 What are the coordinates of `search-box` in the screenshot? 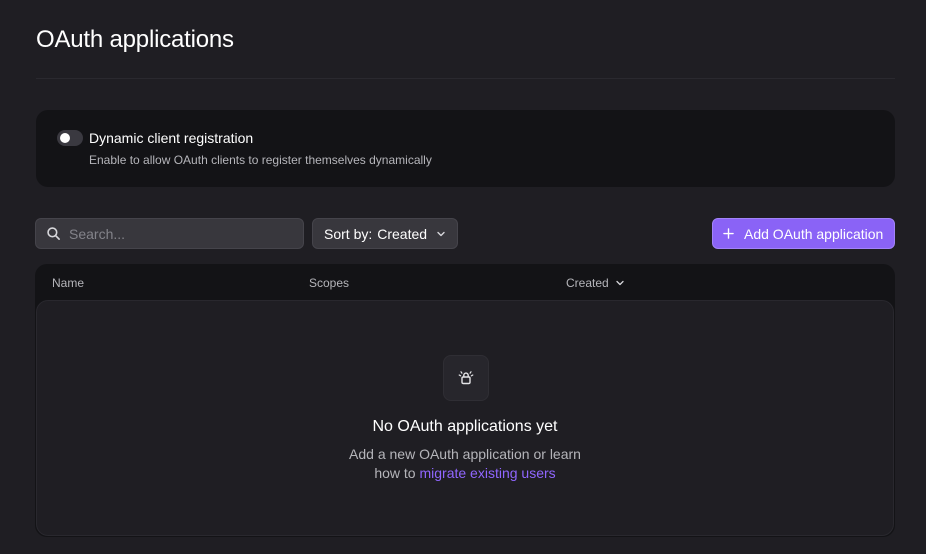 It's located at (169, 233).